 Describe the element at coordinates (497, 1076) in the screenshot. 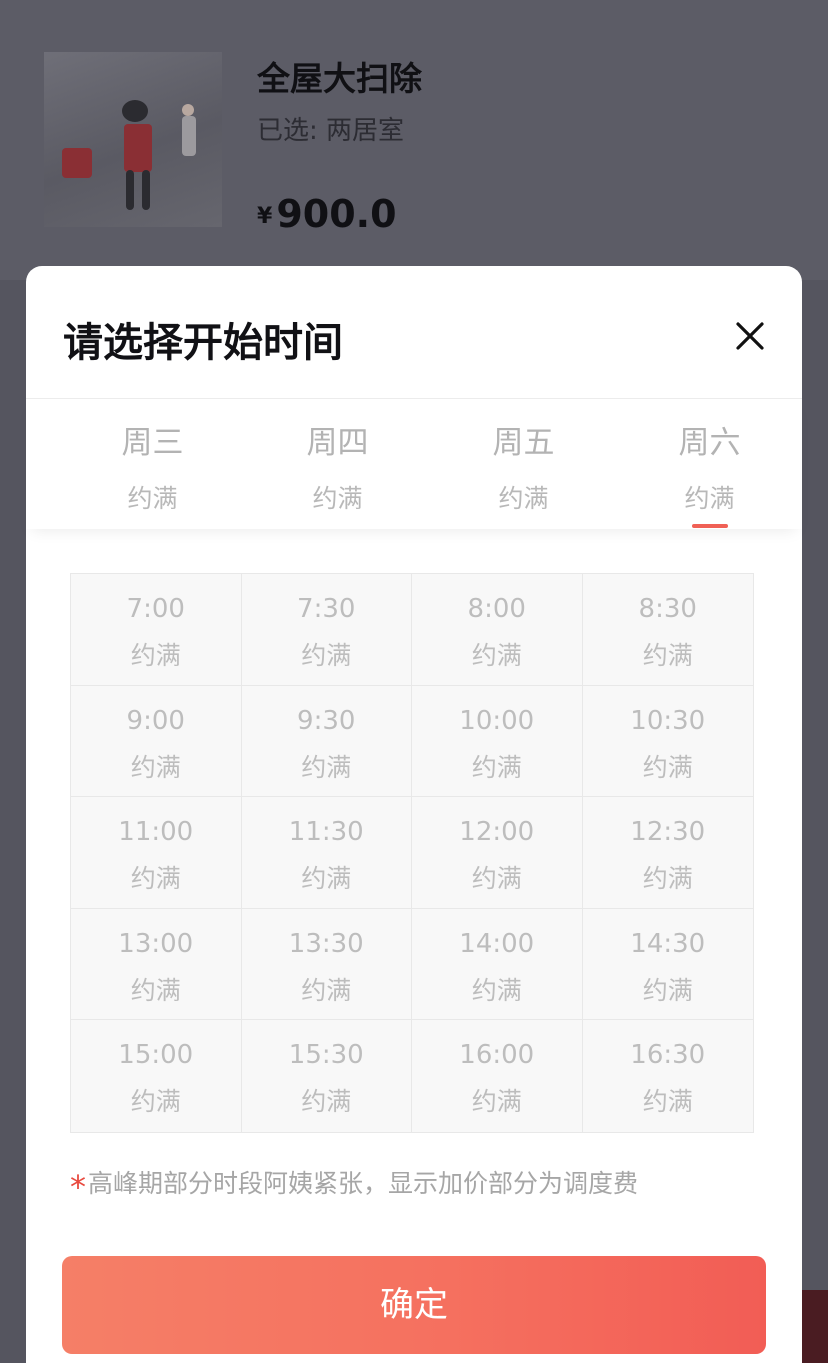

I see `time-slot: 16:00 约满` at that location.